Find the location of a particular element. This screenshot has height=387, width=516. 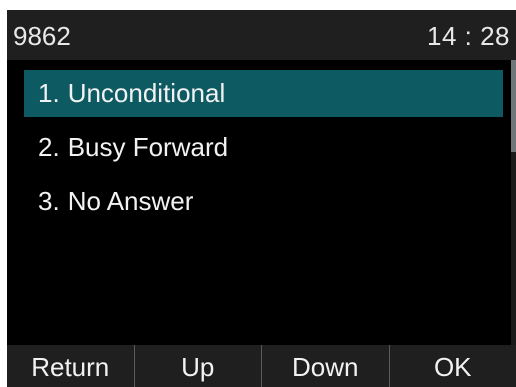

menu-item-busy-forward: 2. Busy Forward is located at coordinates (263, 147).